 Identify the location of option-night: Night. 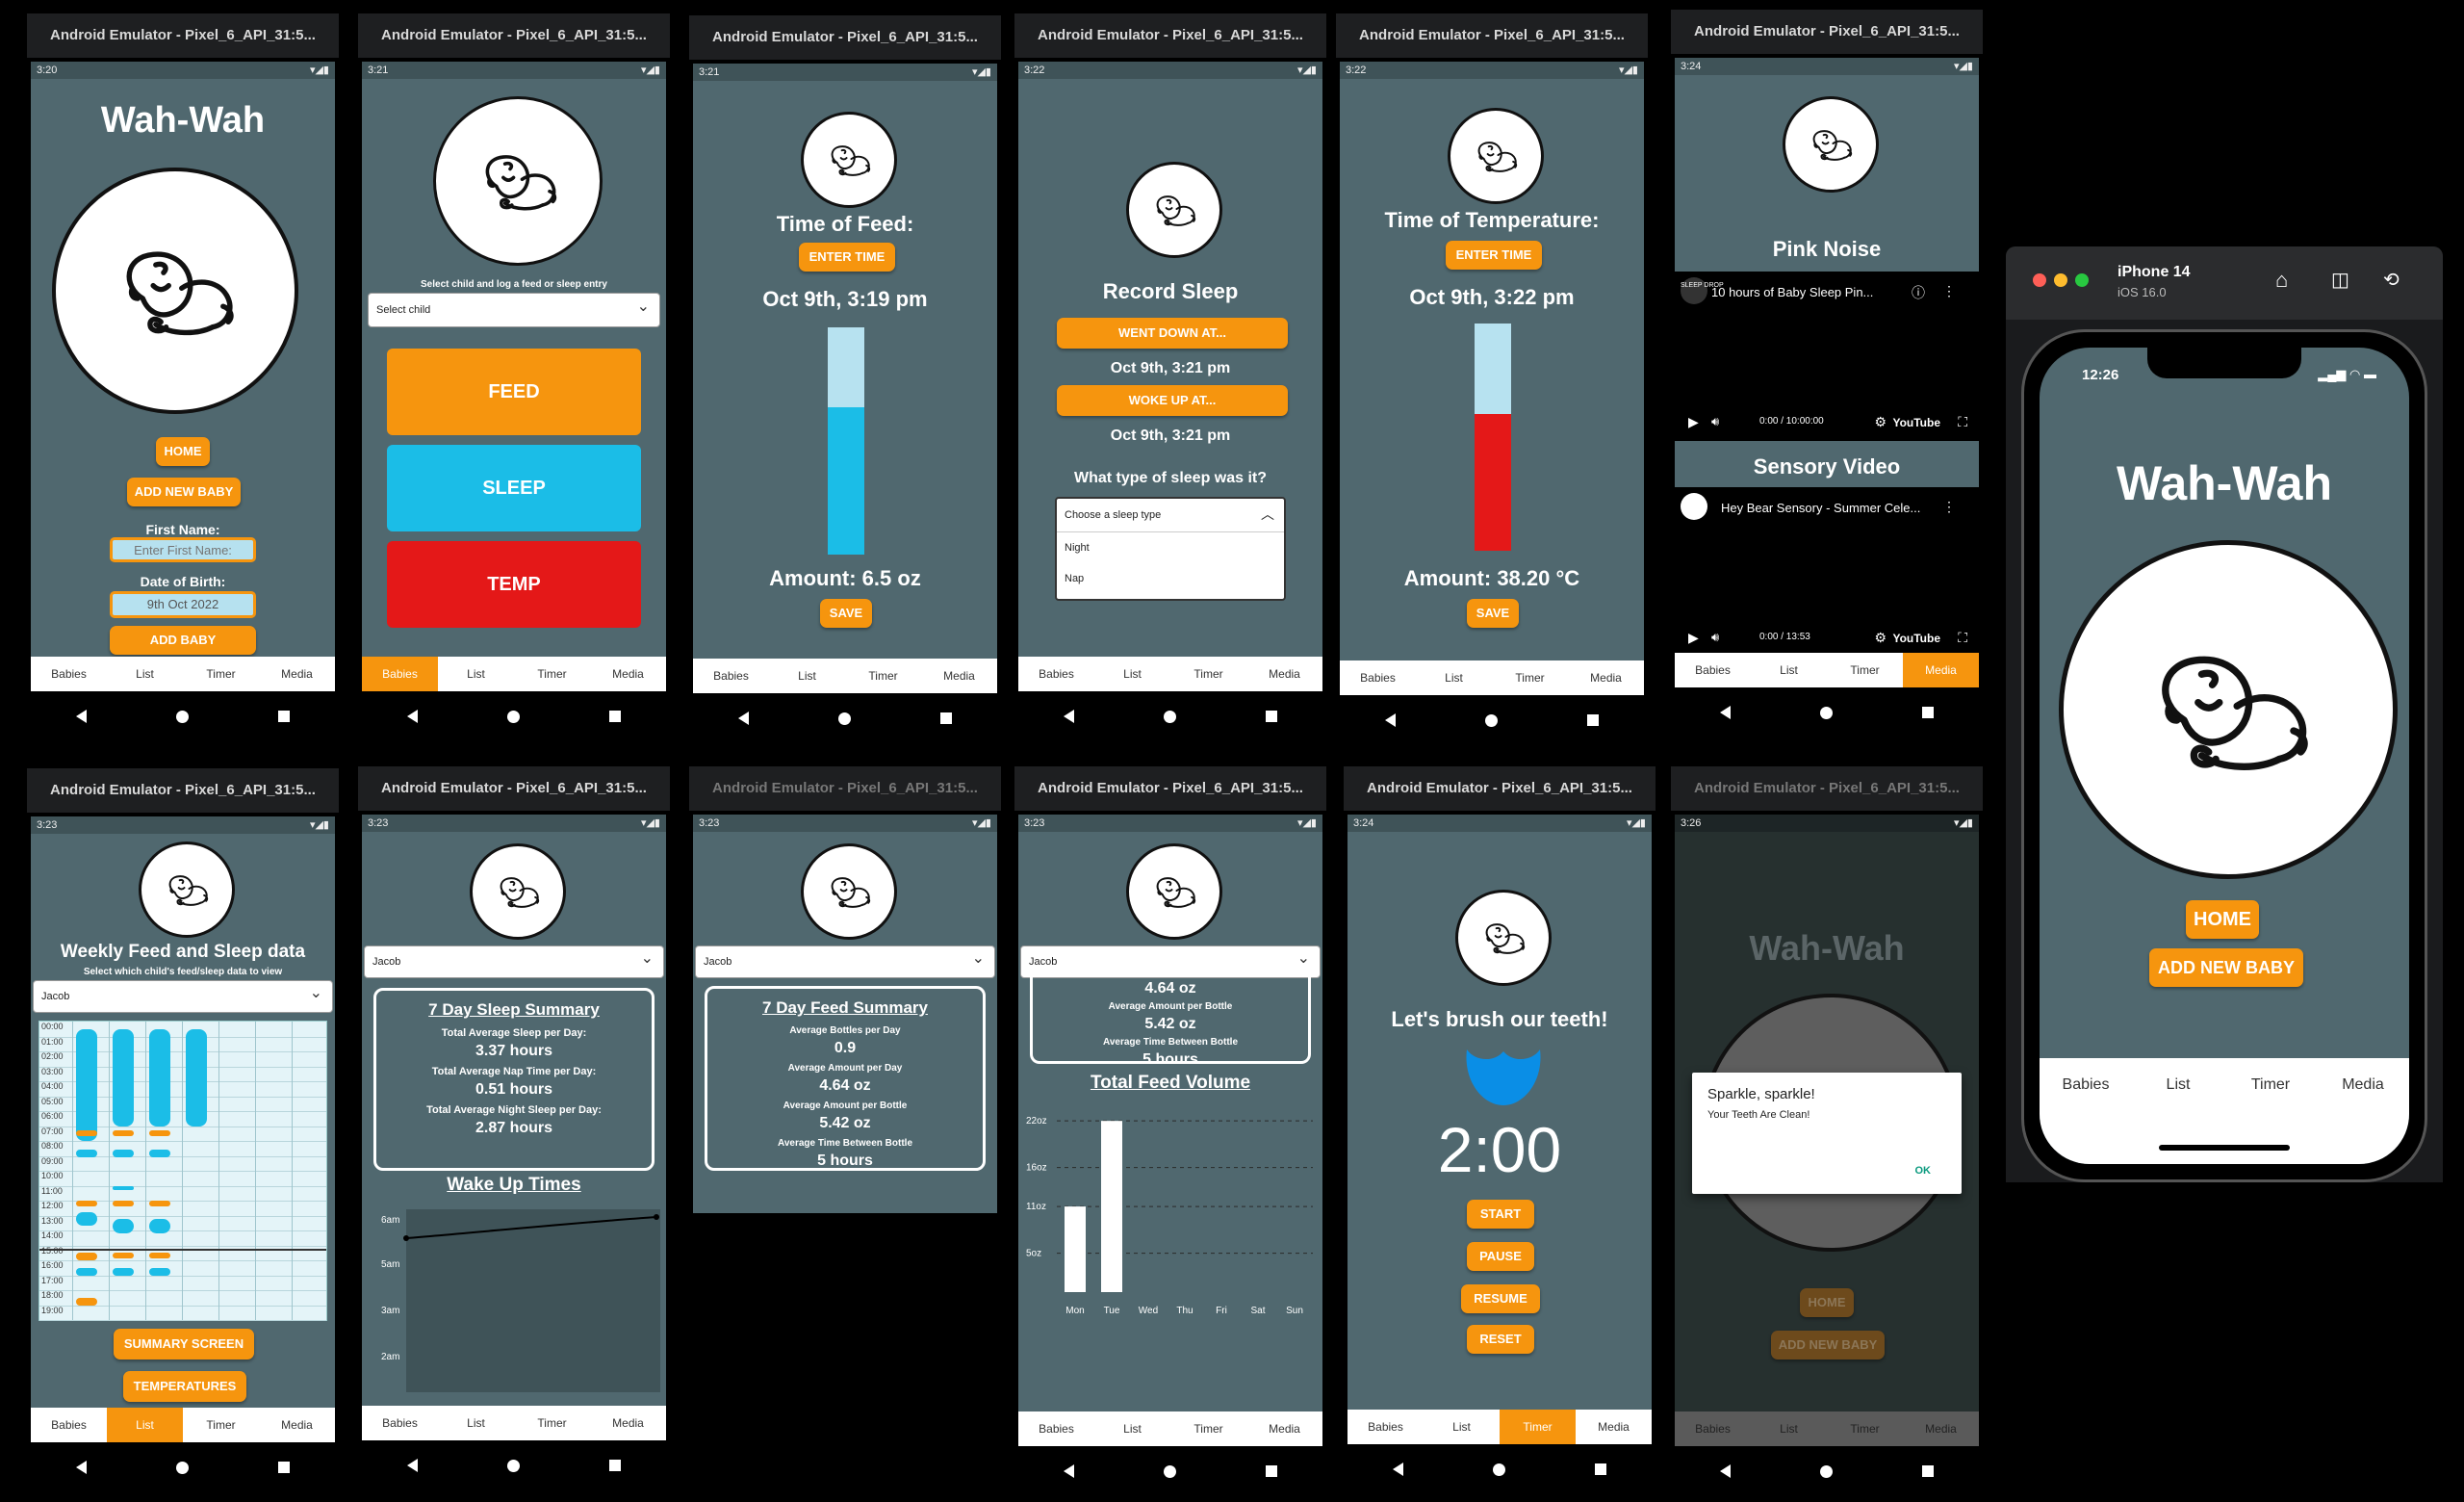
(1170, 547).